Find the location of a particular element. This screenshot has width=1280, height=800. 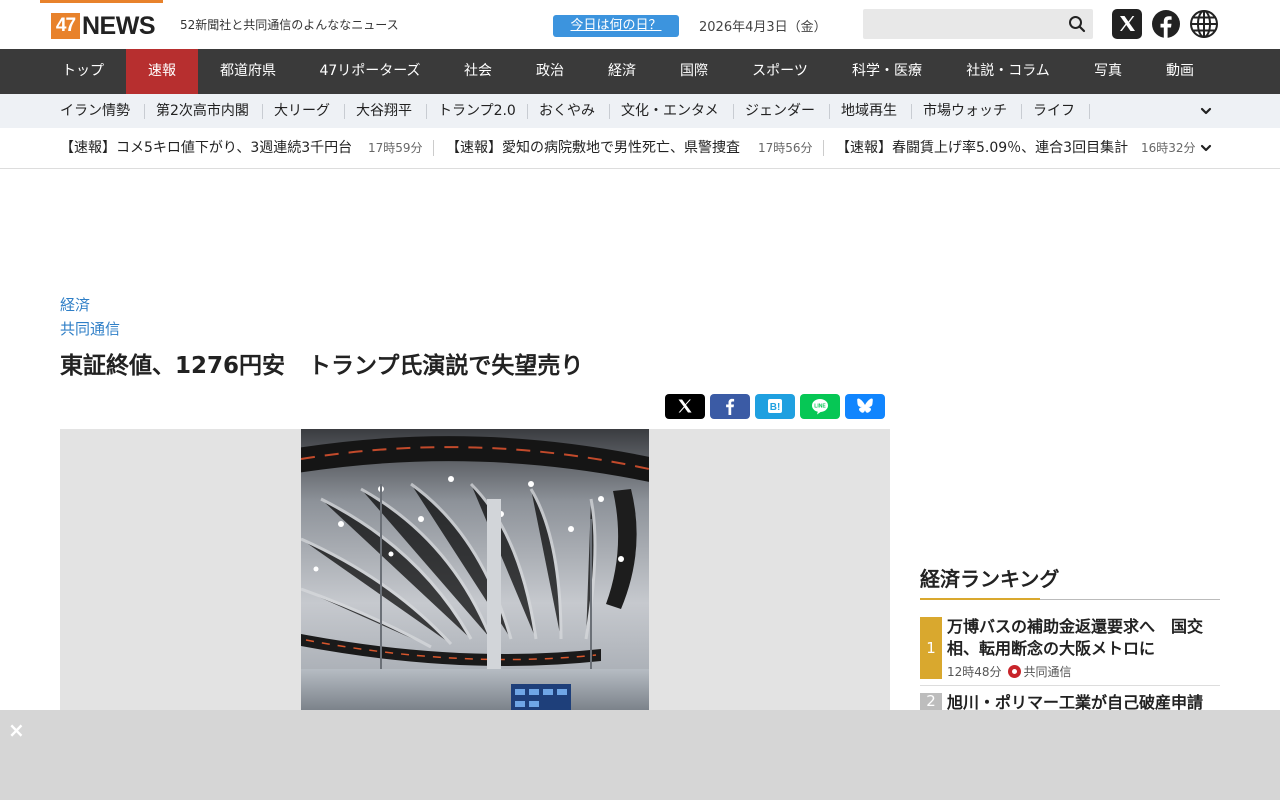

nav-item-breaking: 速報 is located at coordinates (162, 71).